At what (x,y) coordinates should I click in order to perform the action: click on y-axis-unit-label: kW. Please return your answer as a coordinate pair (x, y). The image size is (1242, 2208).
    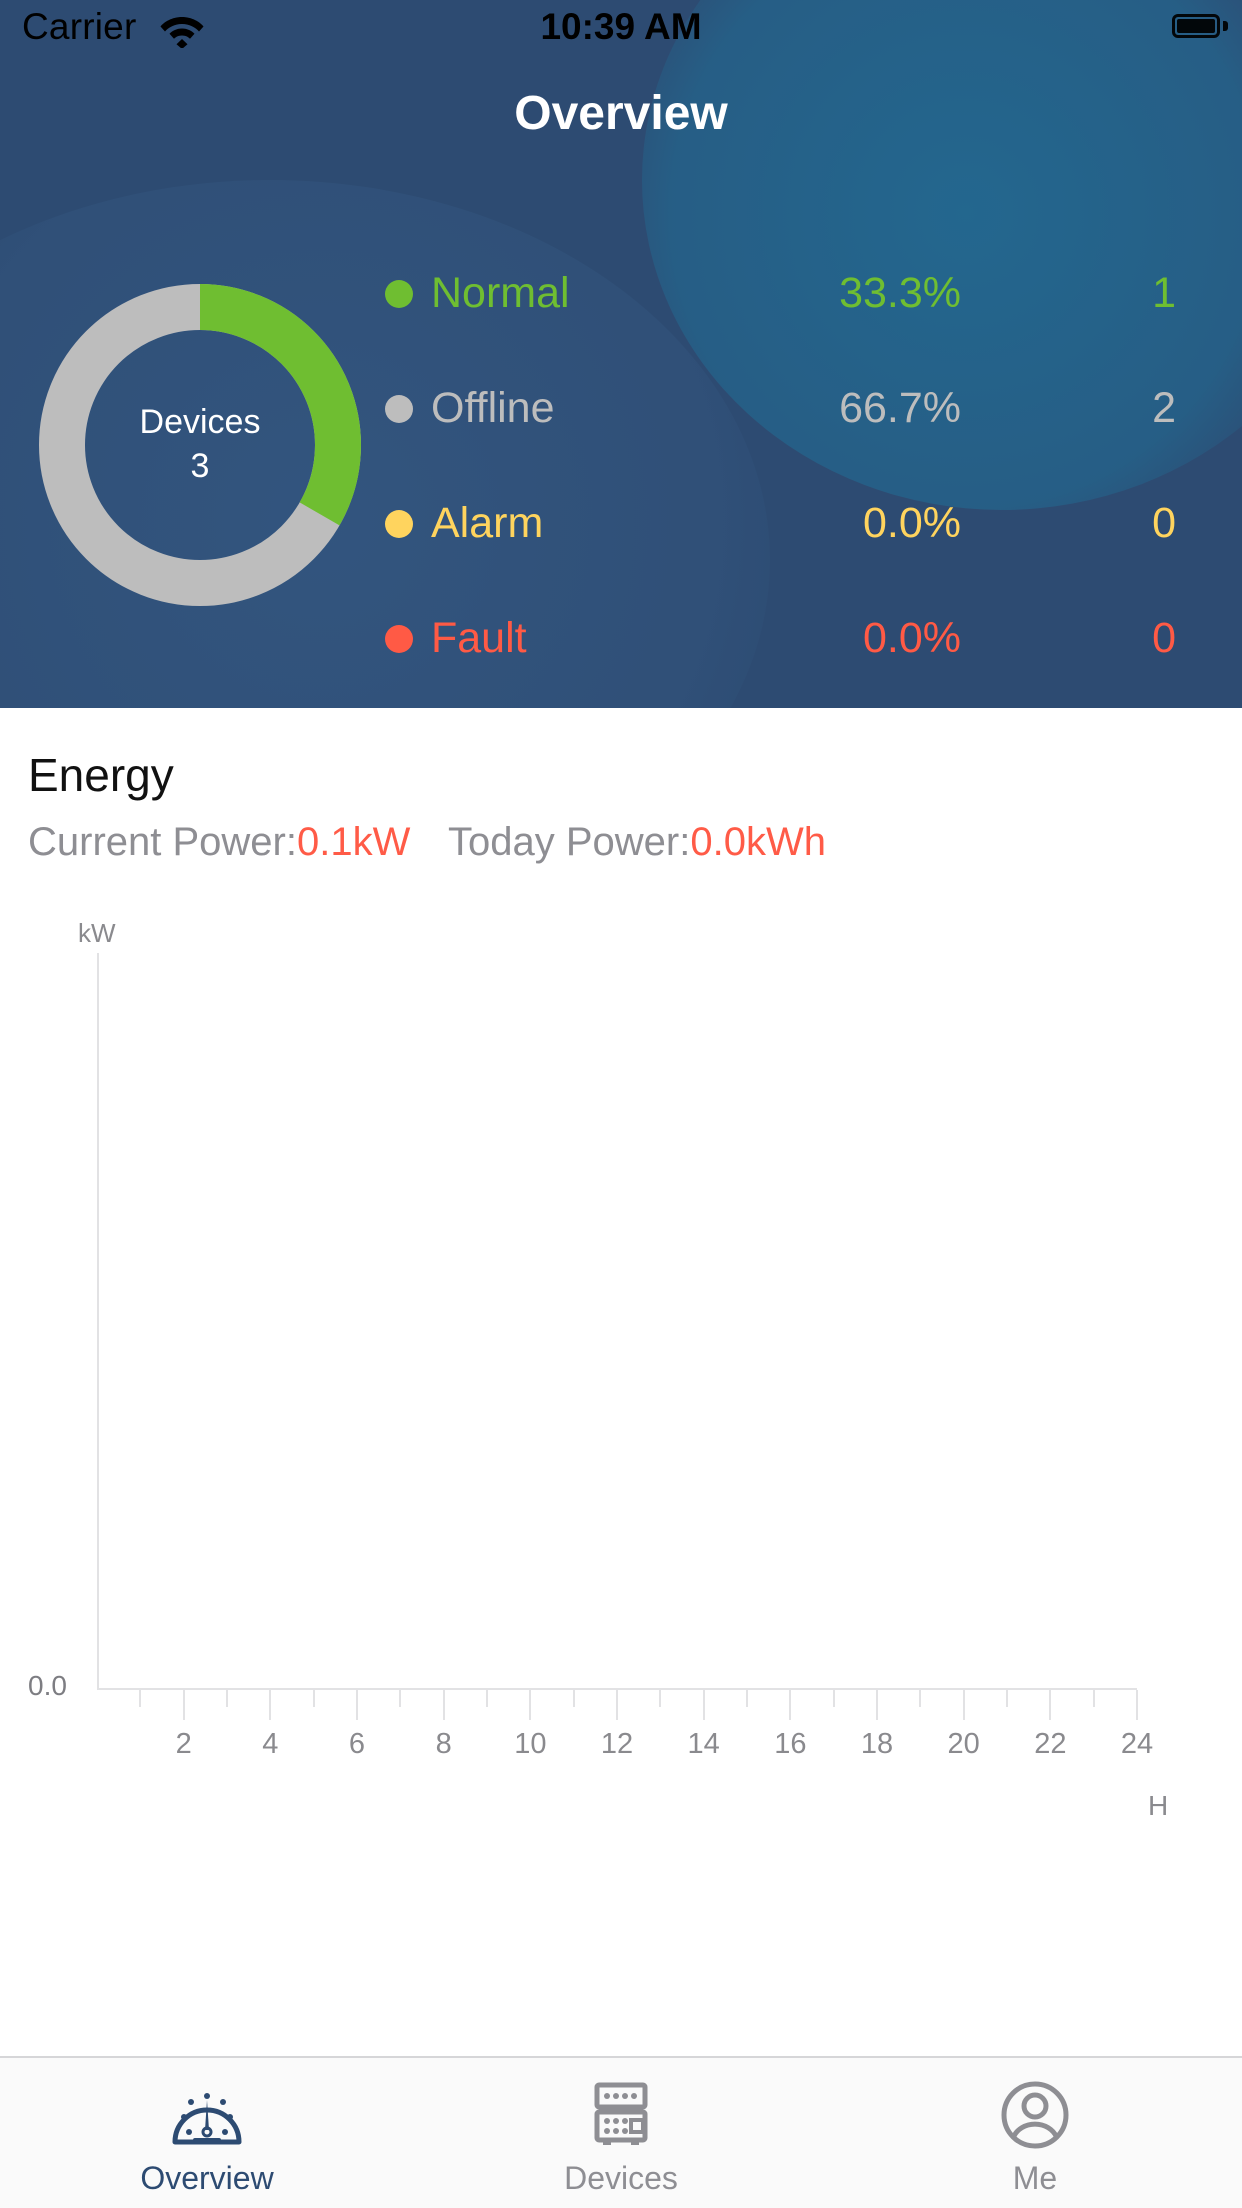
    Looking at the image, I should click on (97, 933).